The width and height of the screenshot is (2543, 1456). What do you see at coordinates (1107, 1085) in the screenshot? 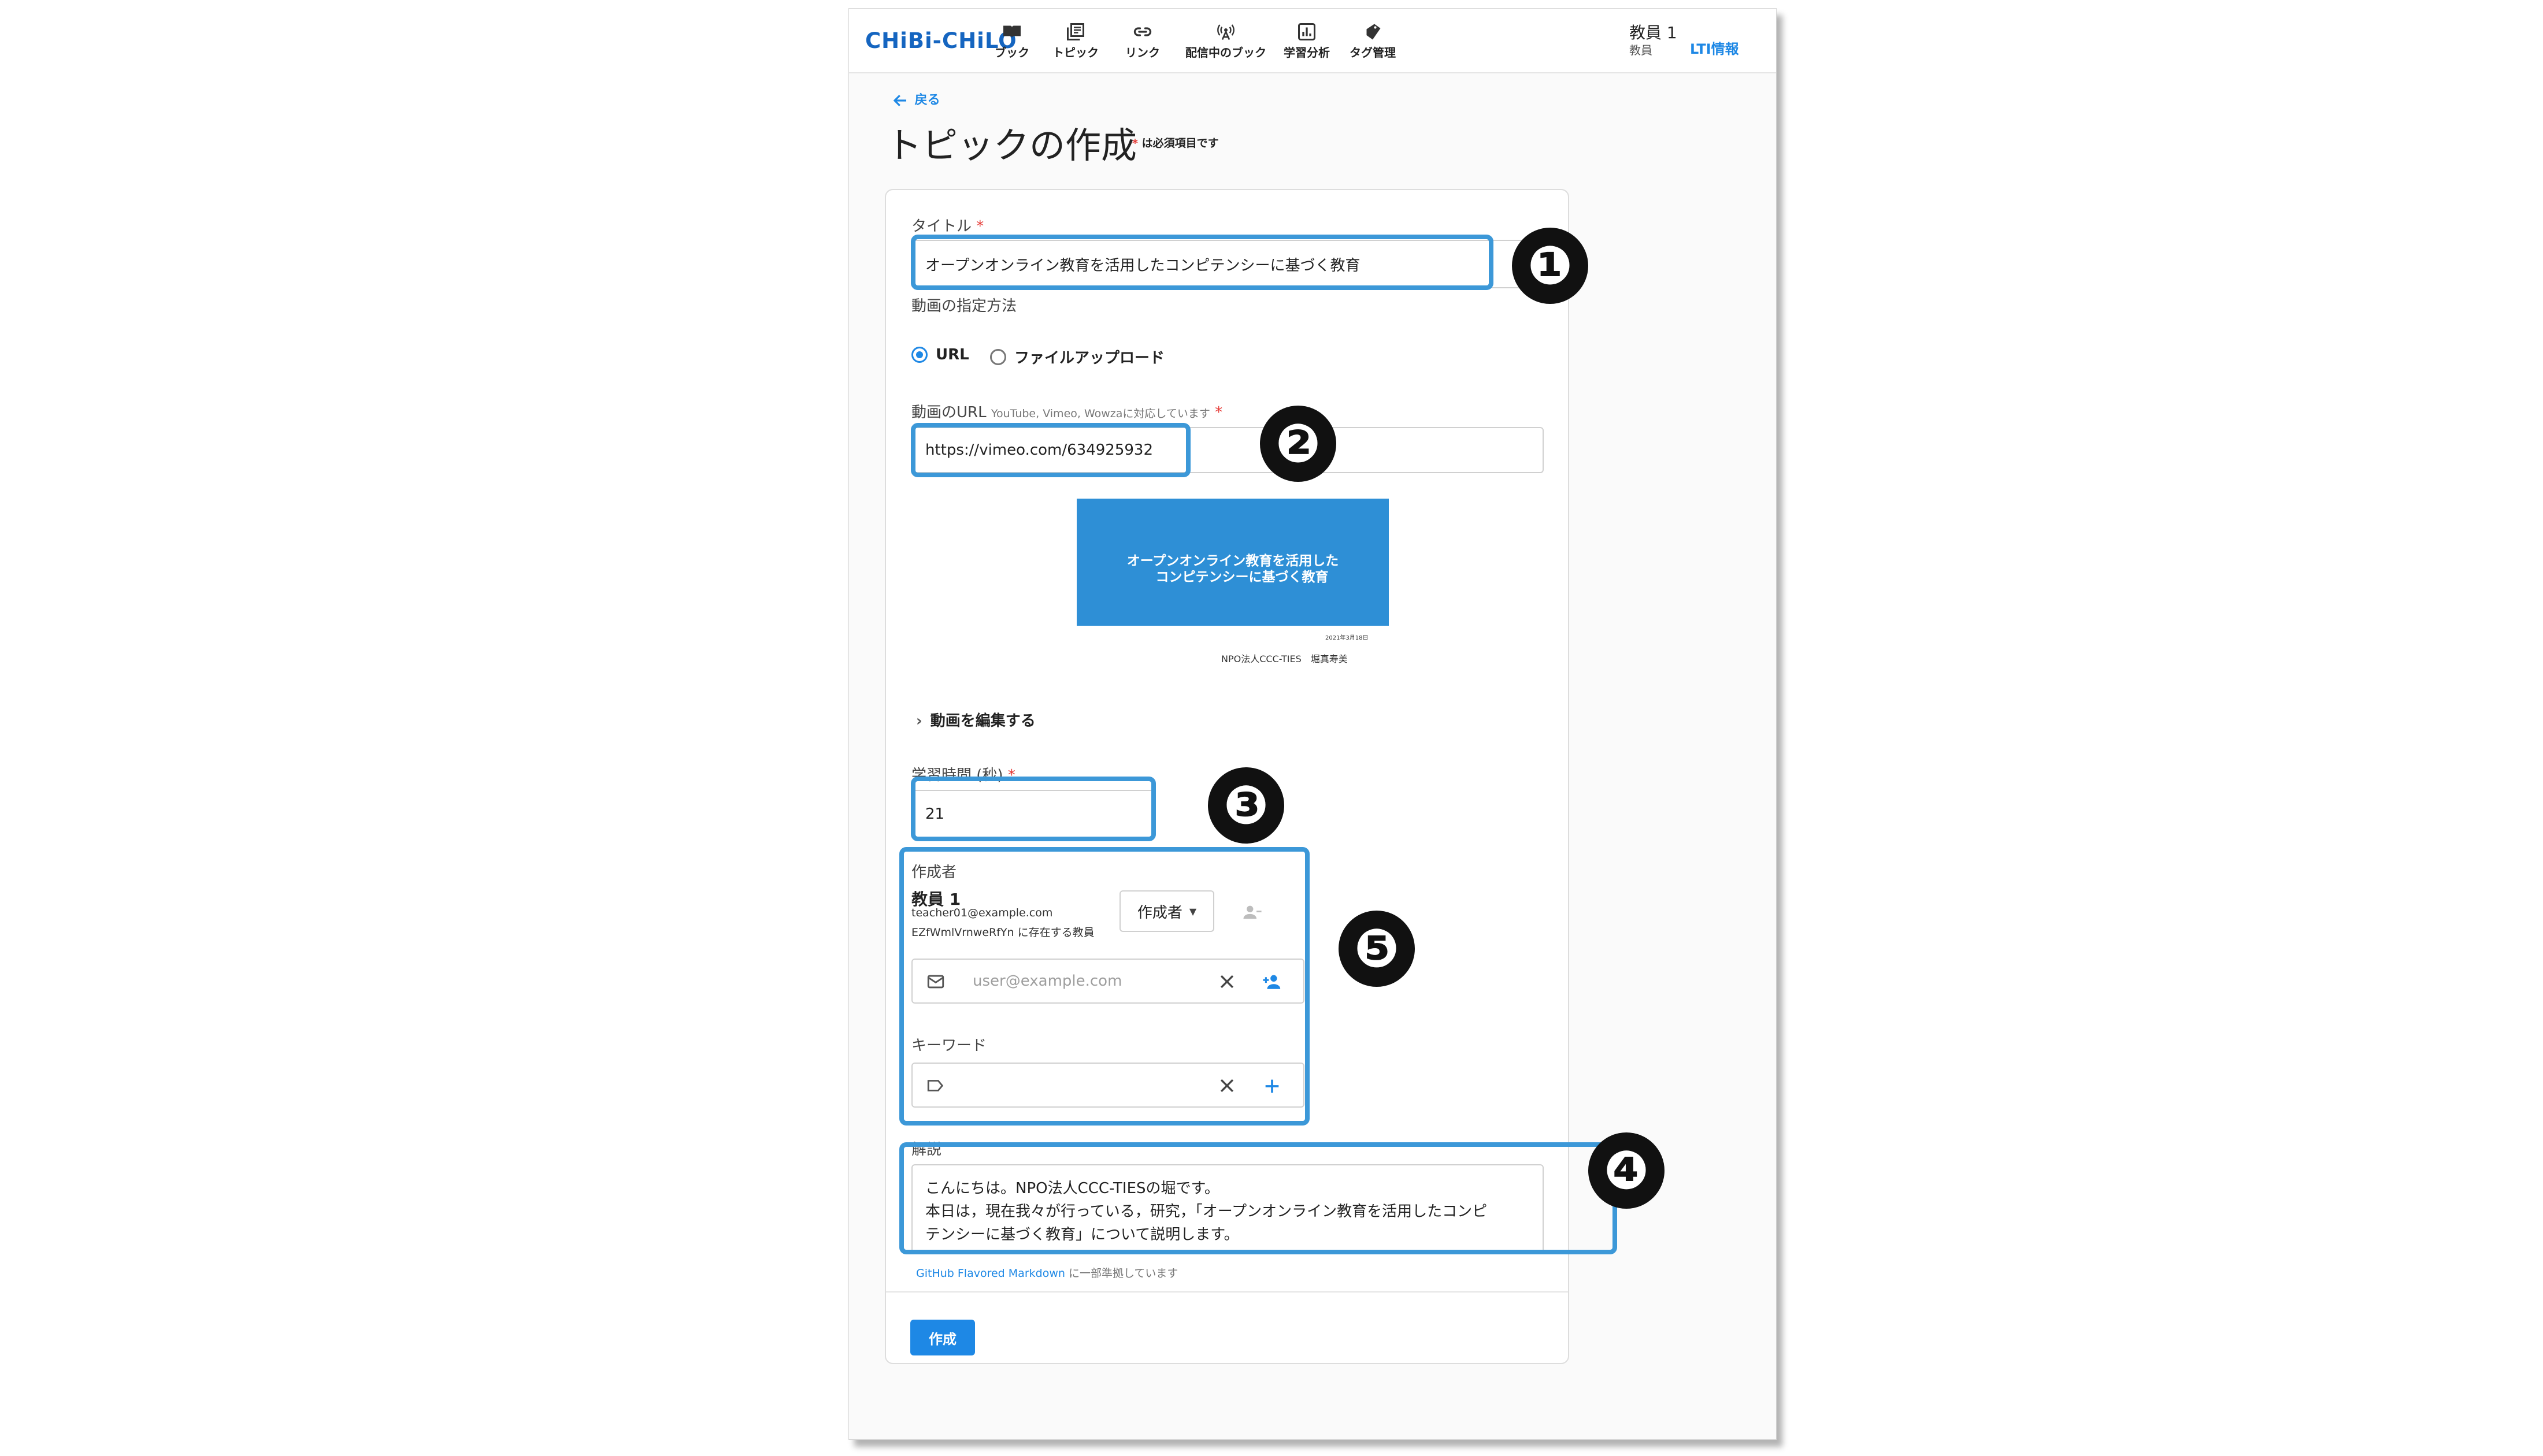
I see `keyword-field` at bounding box center [1107, 1085].